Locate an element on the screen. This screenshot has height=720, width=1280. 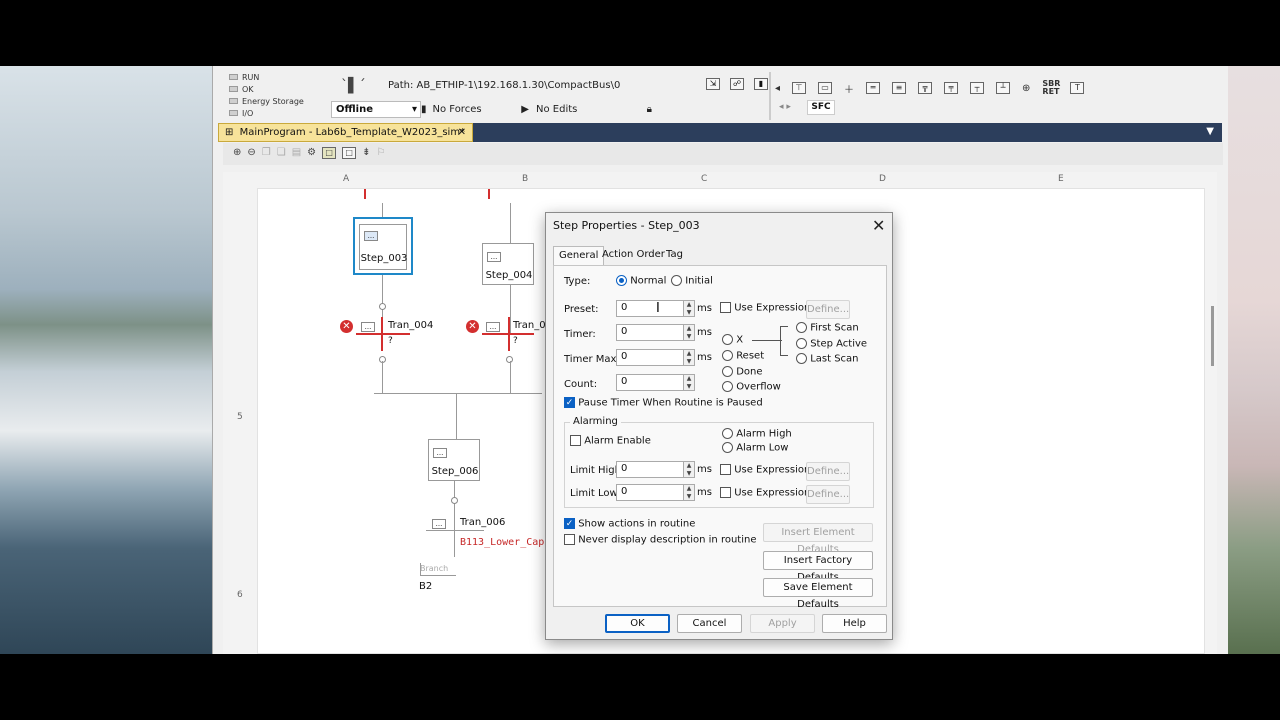
branch-icon: ┴ is located at coordinates (1003, 88).